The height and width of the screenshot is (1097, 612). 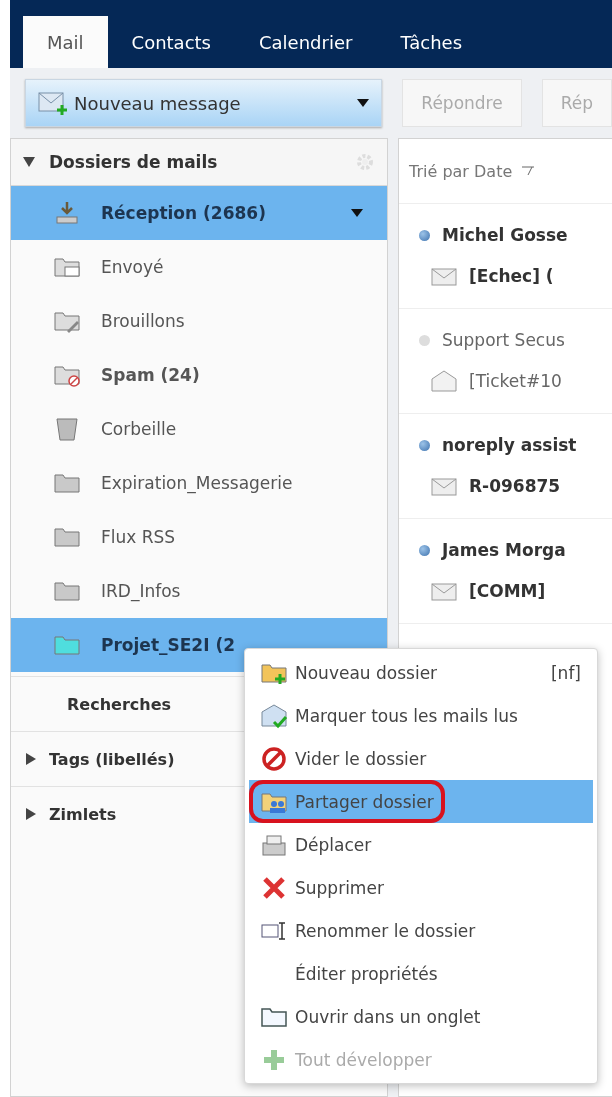 I want to click on download-tray-icon, so click(x=67, y=213).